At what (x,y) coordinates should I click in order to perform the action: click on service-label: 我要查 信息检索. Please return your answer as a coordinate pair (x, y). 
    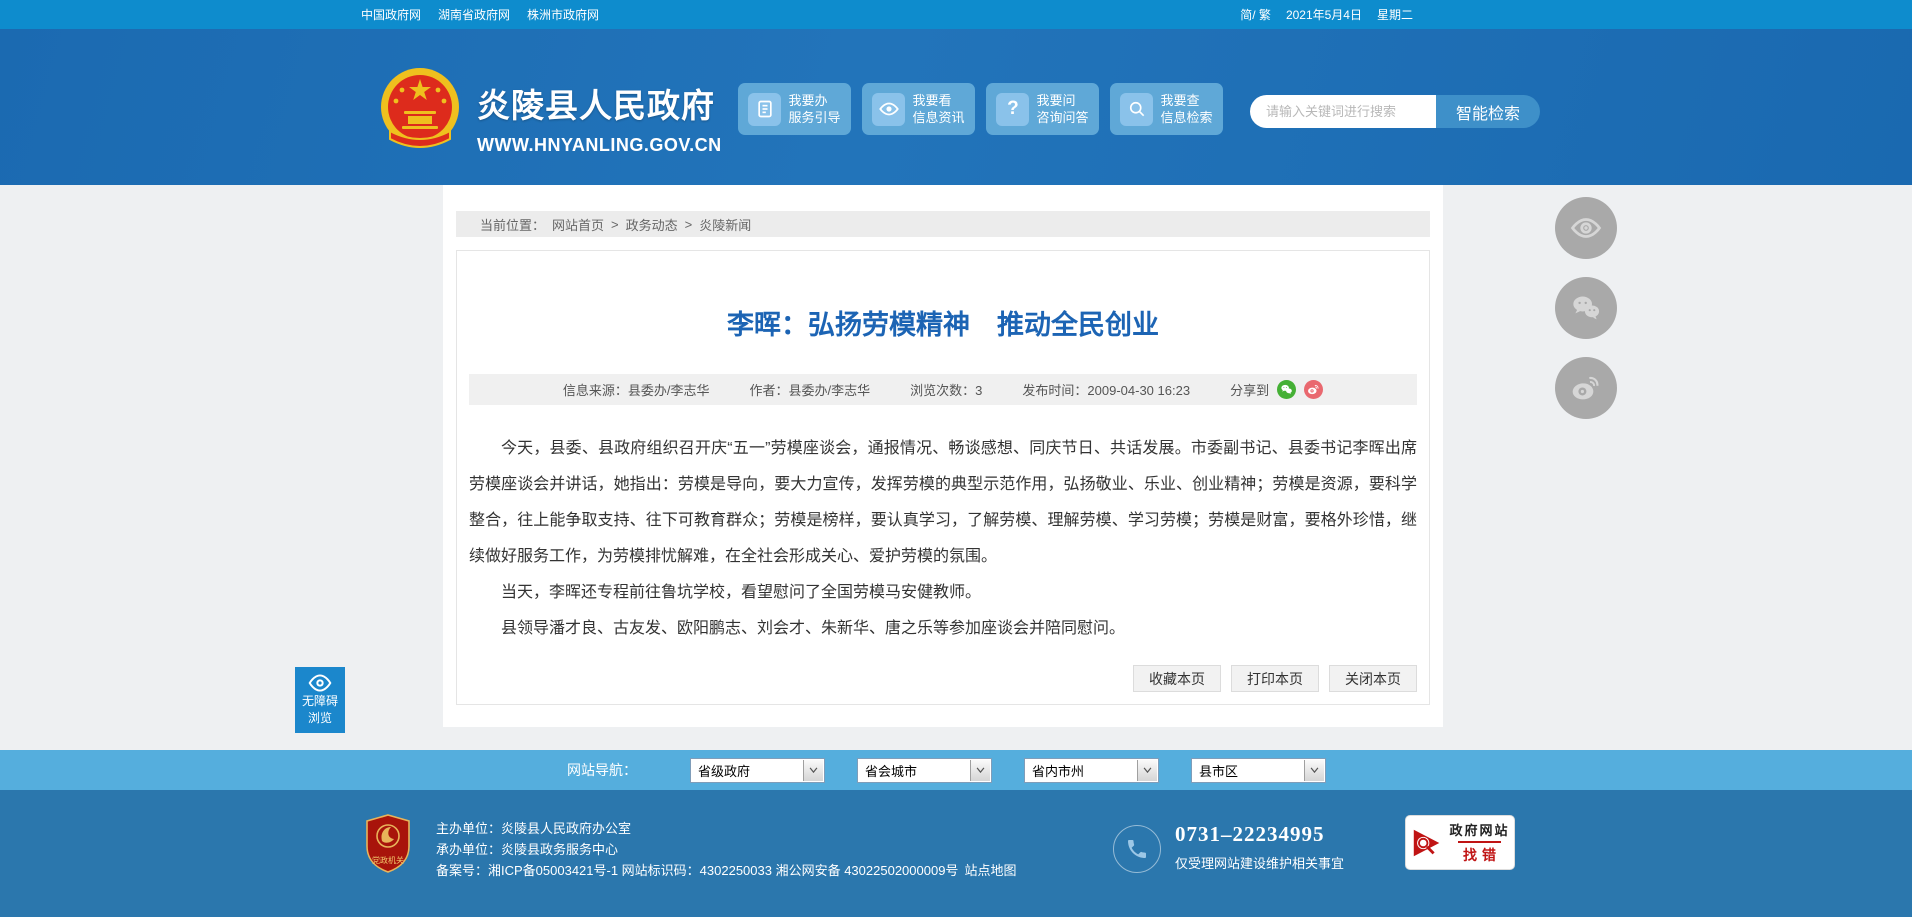
    Looking at the image, I should click on (1186, 109).